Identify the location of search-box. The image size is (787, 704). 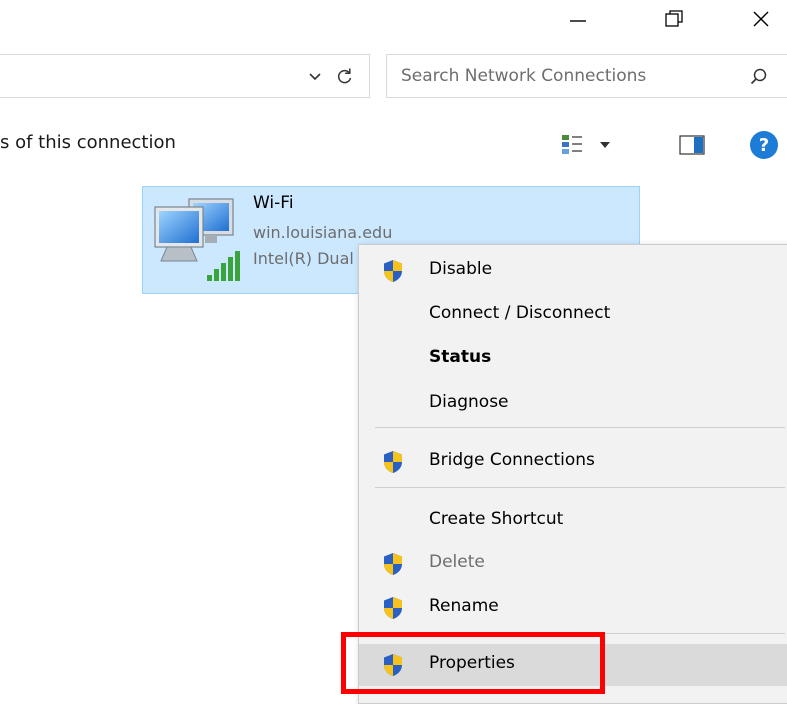
(586, 76).